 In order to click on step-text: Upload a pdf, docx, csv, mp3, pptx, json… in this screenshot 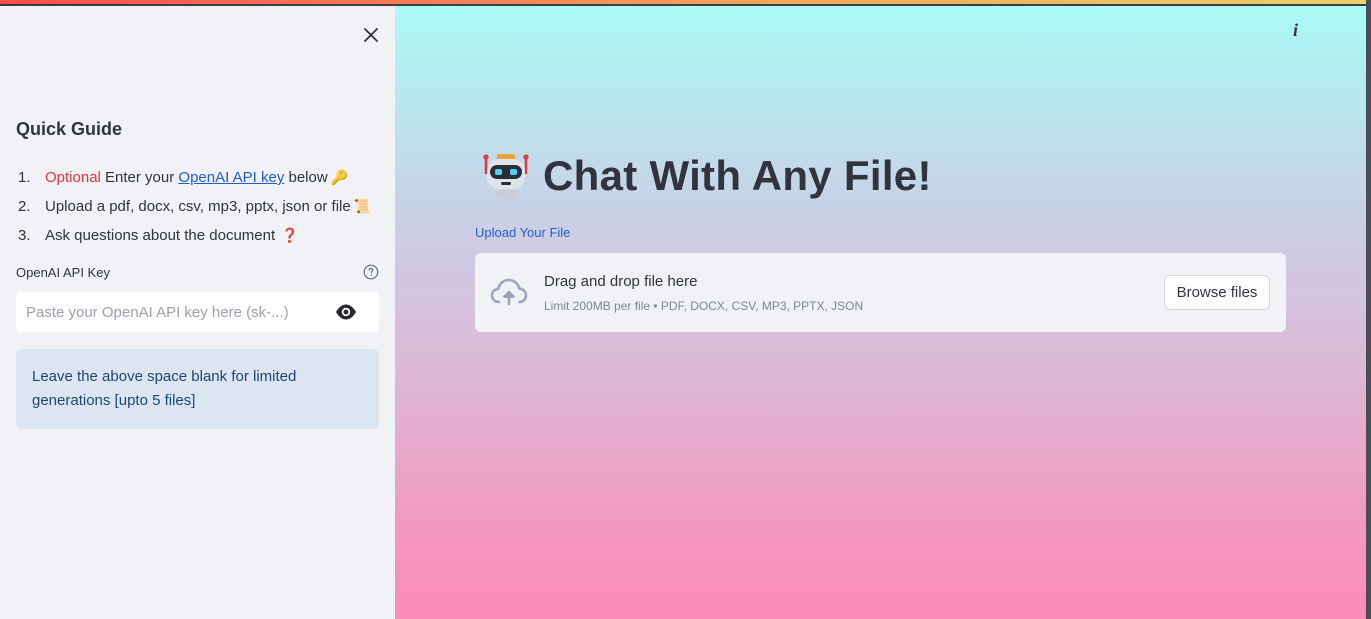, I will do `click(198, 206)`.